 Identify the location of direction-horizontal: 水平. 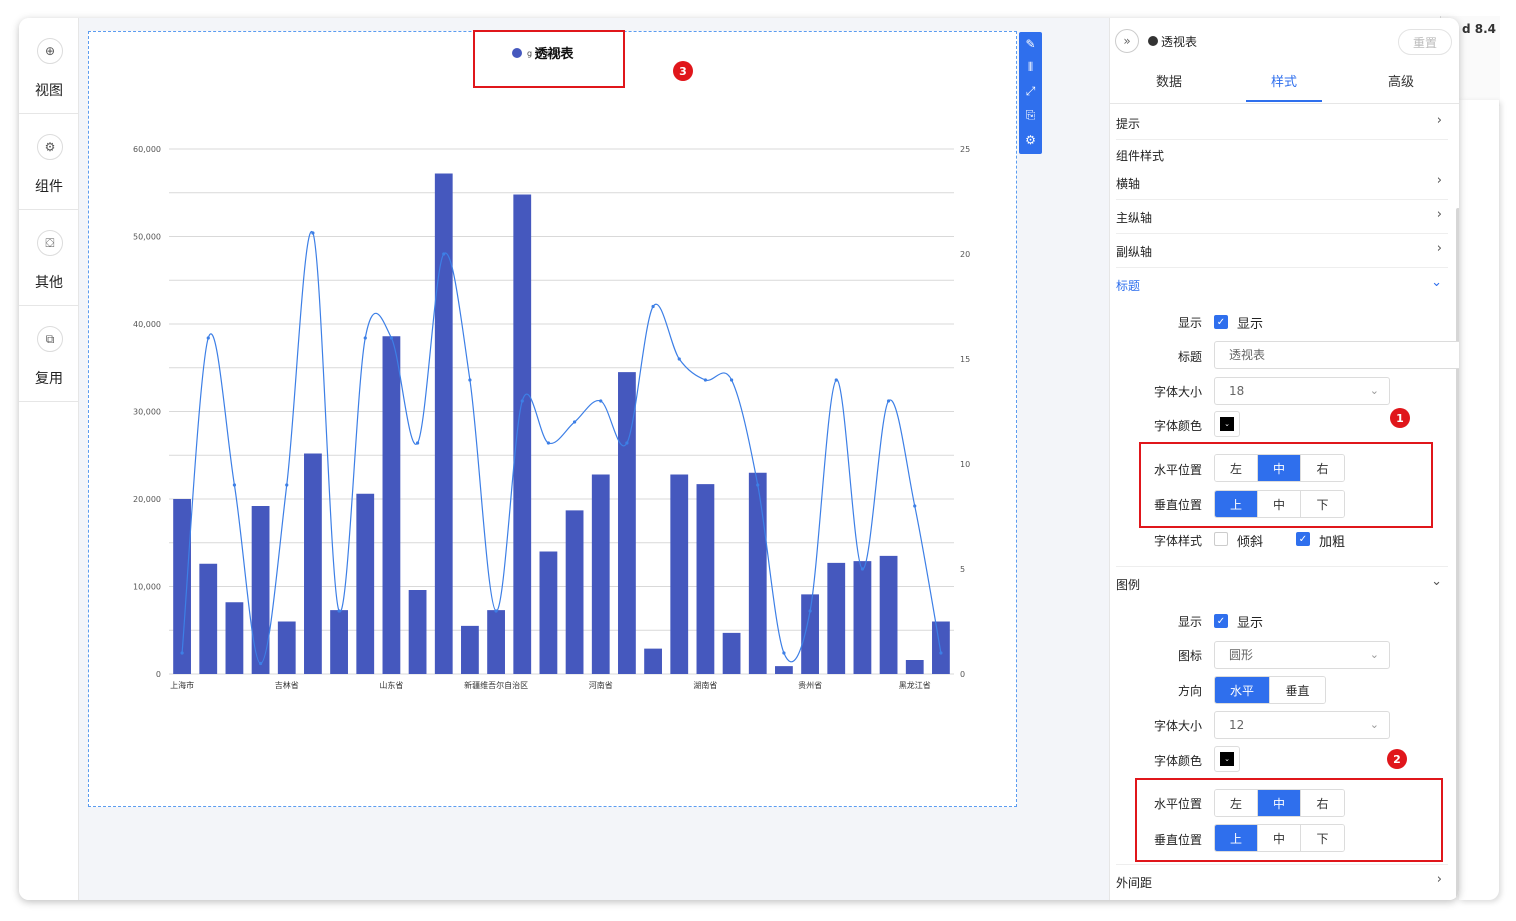
(1242, 690).